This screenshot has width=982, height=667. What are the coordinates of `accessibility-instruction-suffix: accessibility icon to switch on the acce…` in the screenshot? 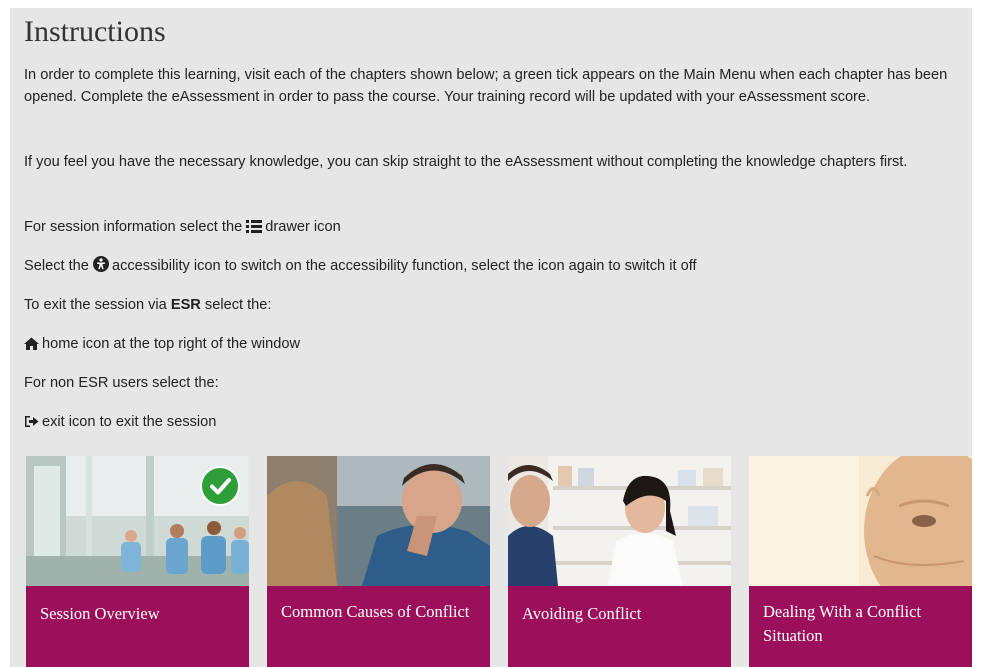 It's located at (404, 266).